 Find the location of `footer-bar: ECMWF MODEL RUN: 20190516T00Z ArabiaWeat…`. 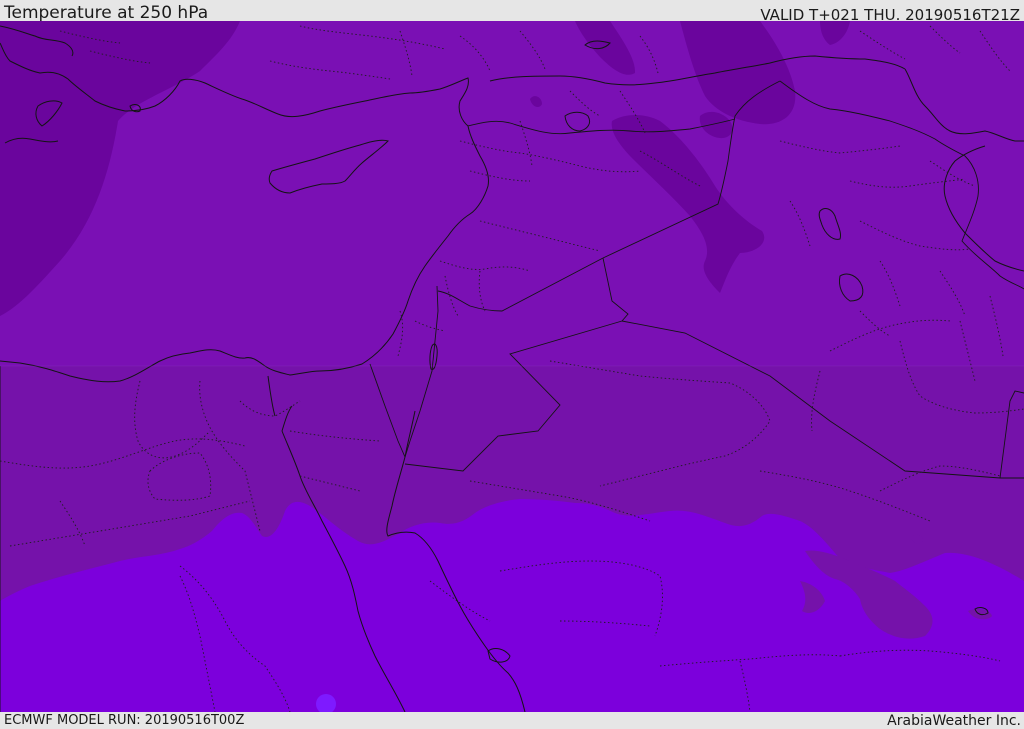

footer-bar: ECMWF MODEL RUN: 20190516T00Z ArabiaWeat… is located at coordinates (512, 720).